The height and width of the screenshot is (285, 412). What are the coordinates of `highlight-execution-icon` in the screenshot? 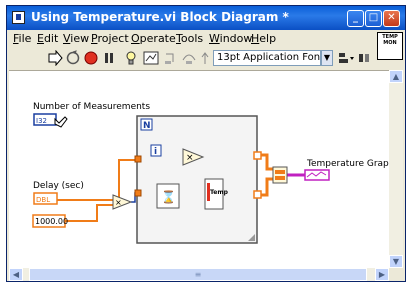 It's located at (131, 58).